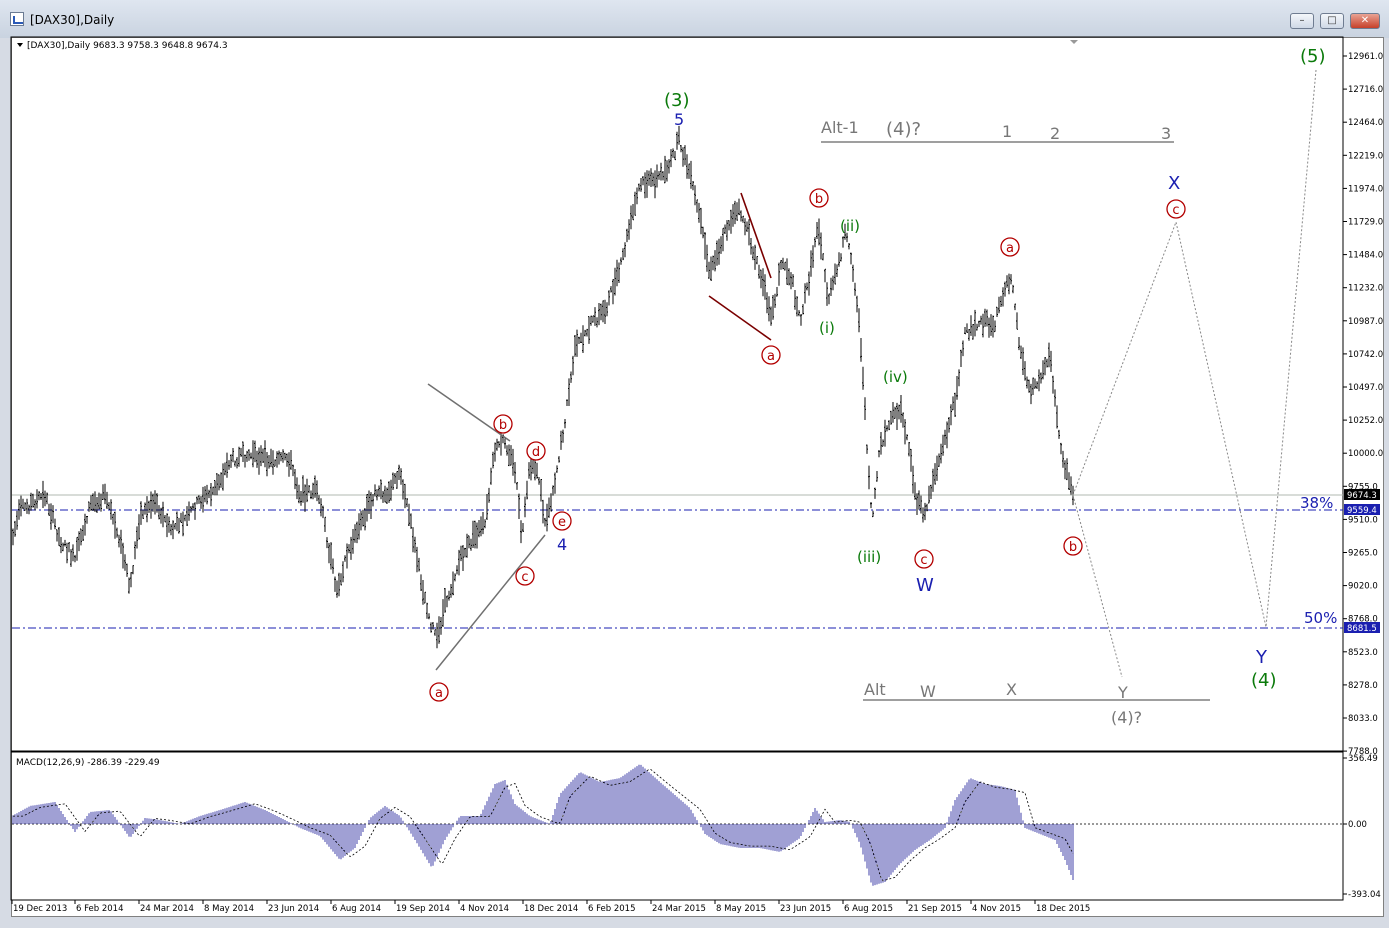 Image resolution: width=1389 pixels, height=928 pixels. I want to click on wave-y-label: Y, so click(1261, 657).